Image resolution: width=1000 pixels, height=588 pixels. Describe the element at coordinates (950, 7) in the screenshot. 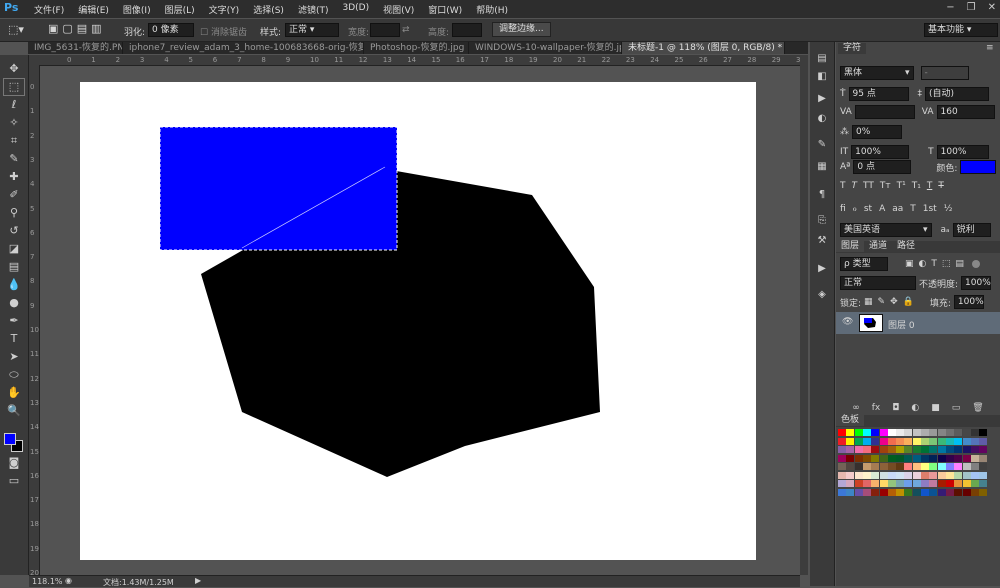

I see `minimize-icon: −` at that location.